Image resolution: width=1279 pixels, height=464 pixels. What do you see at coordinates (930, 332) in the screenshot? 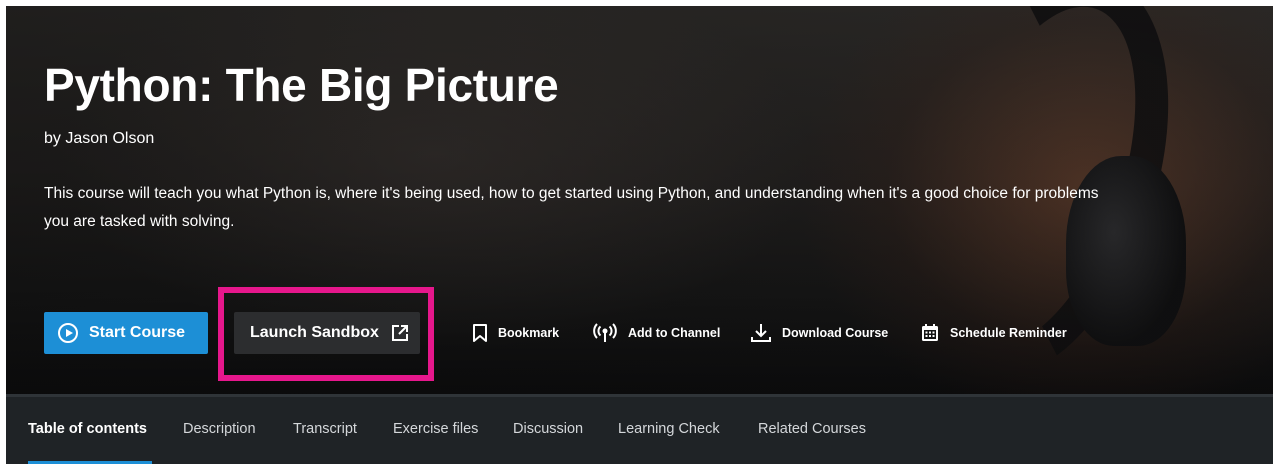
I see `calendar-icon` at bounding box center [930, 332].